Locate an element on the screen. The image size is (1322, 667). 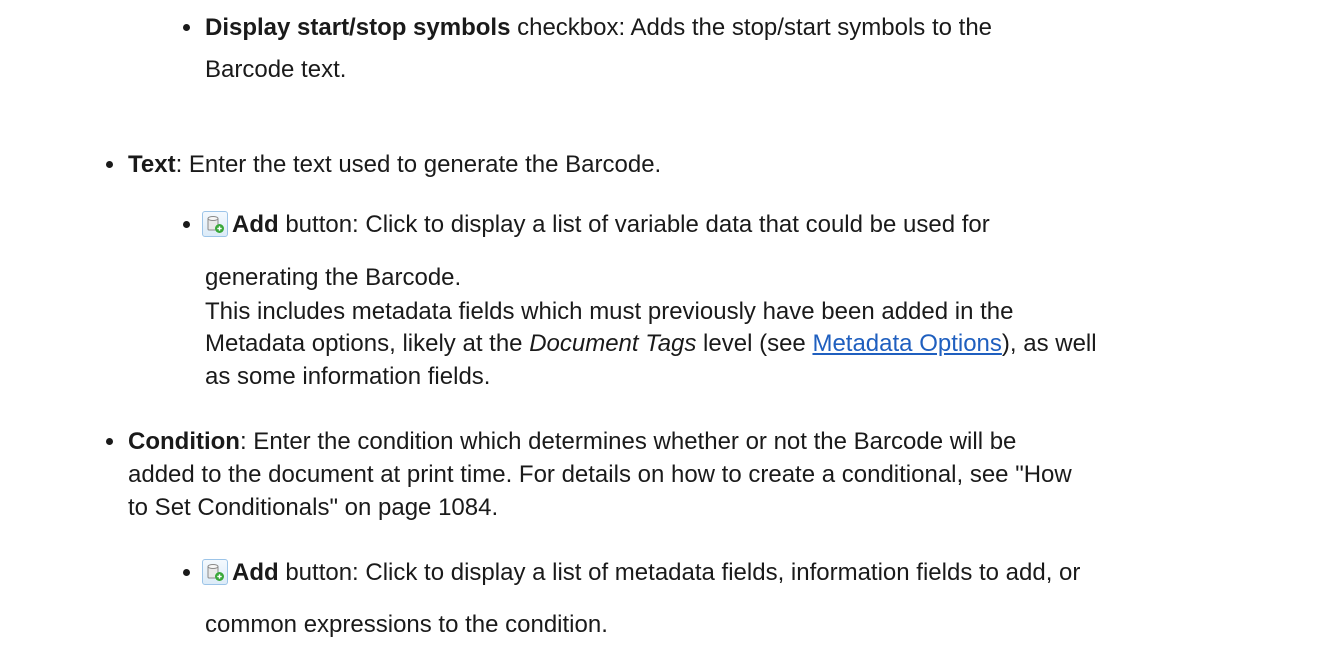
text-add-text-cont: as some information fields. is located at coordinates (348, 376).